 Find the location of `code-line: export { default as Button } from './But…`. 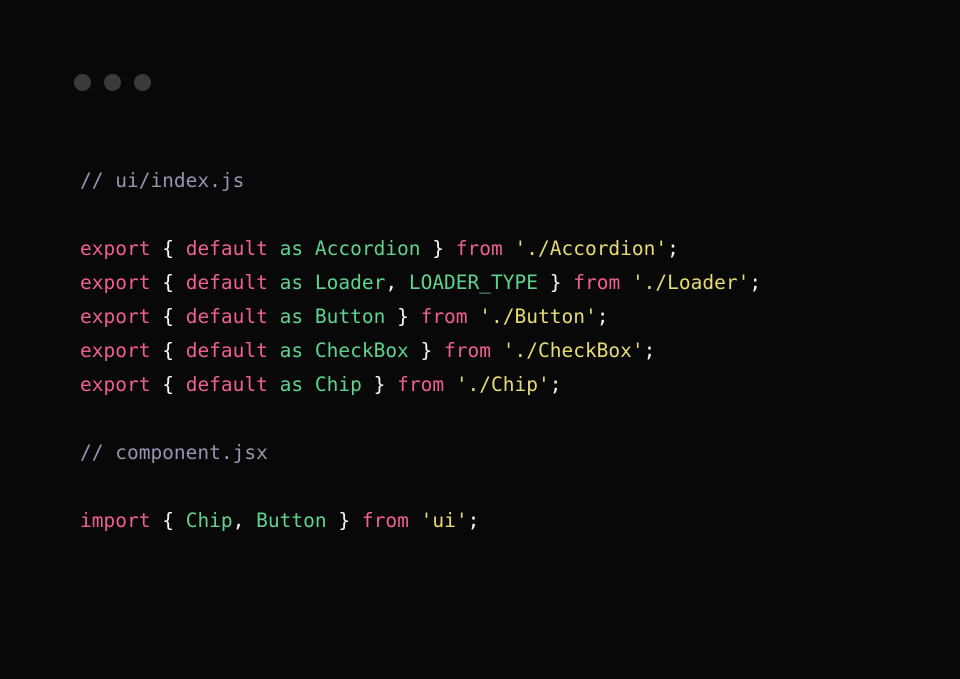

code-line: export { default as Button } from './But… is located at coordinates (510, 317).